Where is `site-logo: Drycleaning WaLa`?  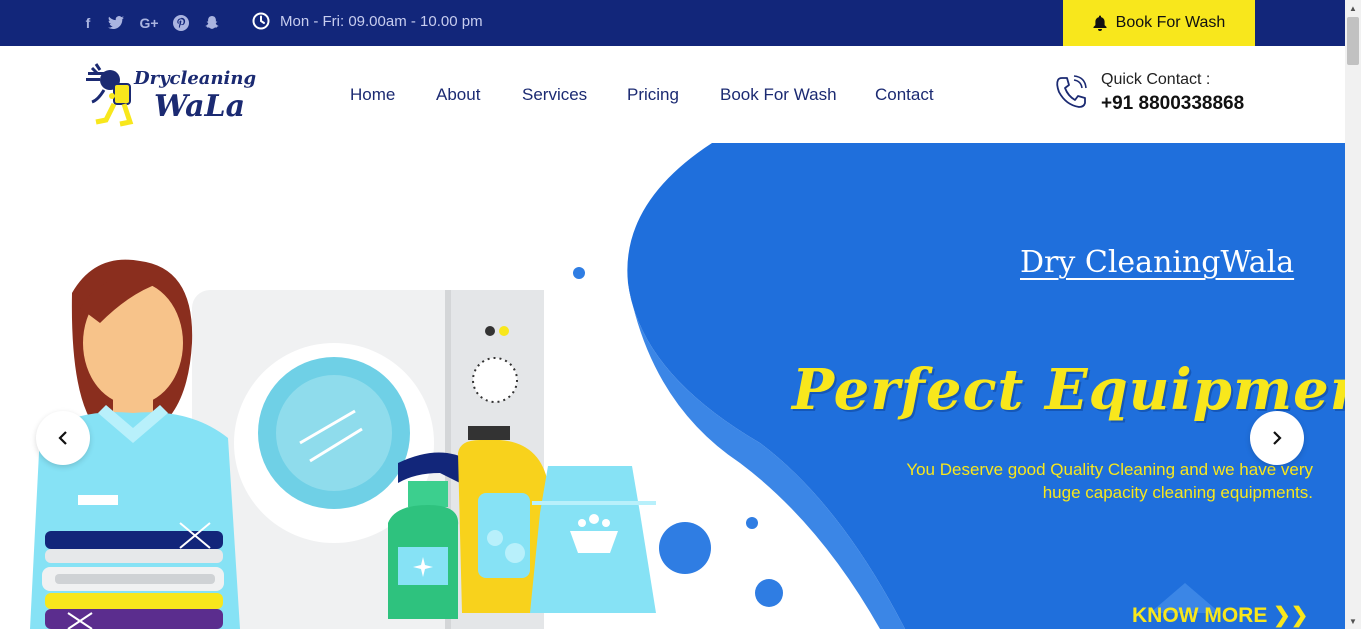
site-logo: Drycleaning WaLa is located at coordinates (171, 95).